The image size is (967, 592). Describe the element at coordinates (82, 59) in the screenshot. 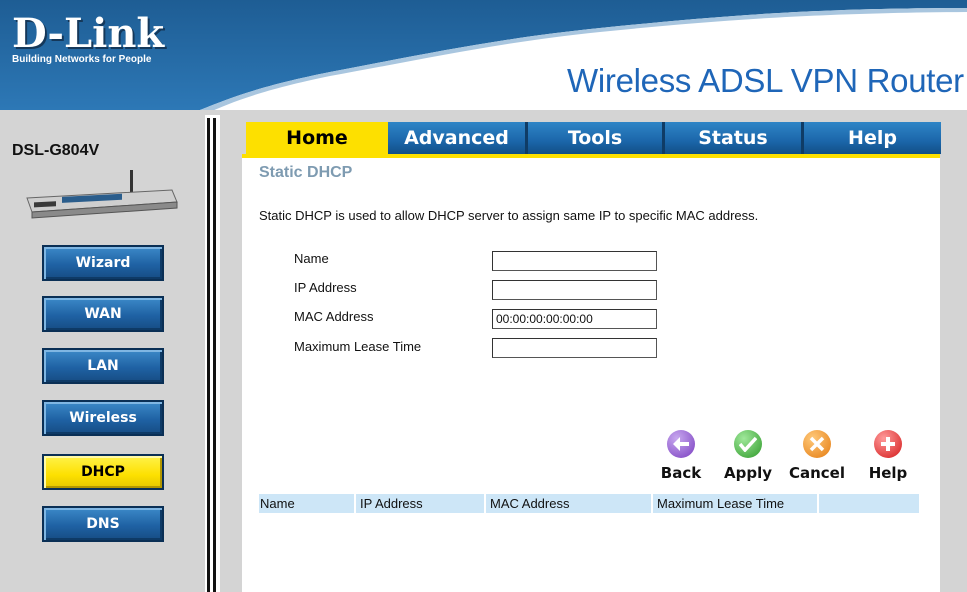

I see `logo-tagline: Building Networks for People` at that location.